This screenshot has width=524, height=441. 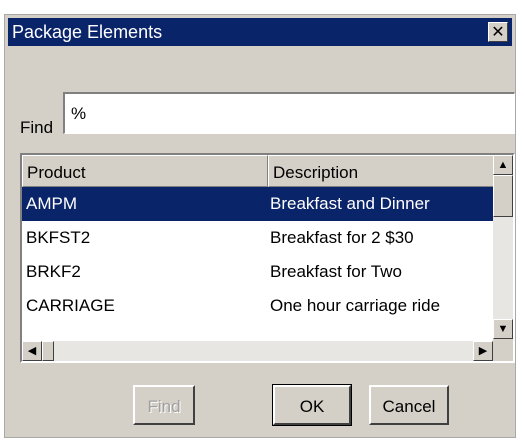 I want to click on arrow-down-icon: ▼, so click(x=503, y=329).